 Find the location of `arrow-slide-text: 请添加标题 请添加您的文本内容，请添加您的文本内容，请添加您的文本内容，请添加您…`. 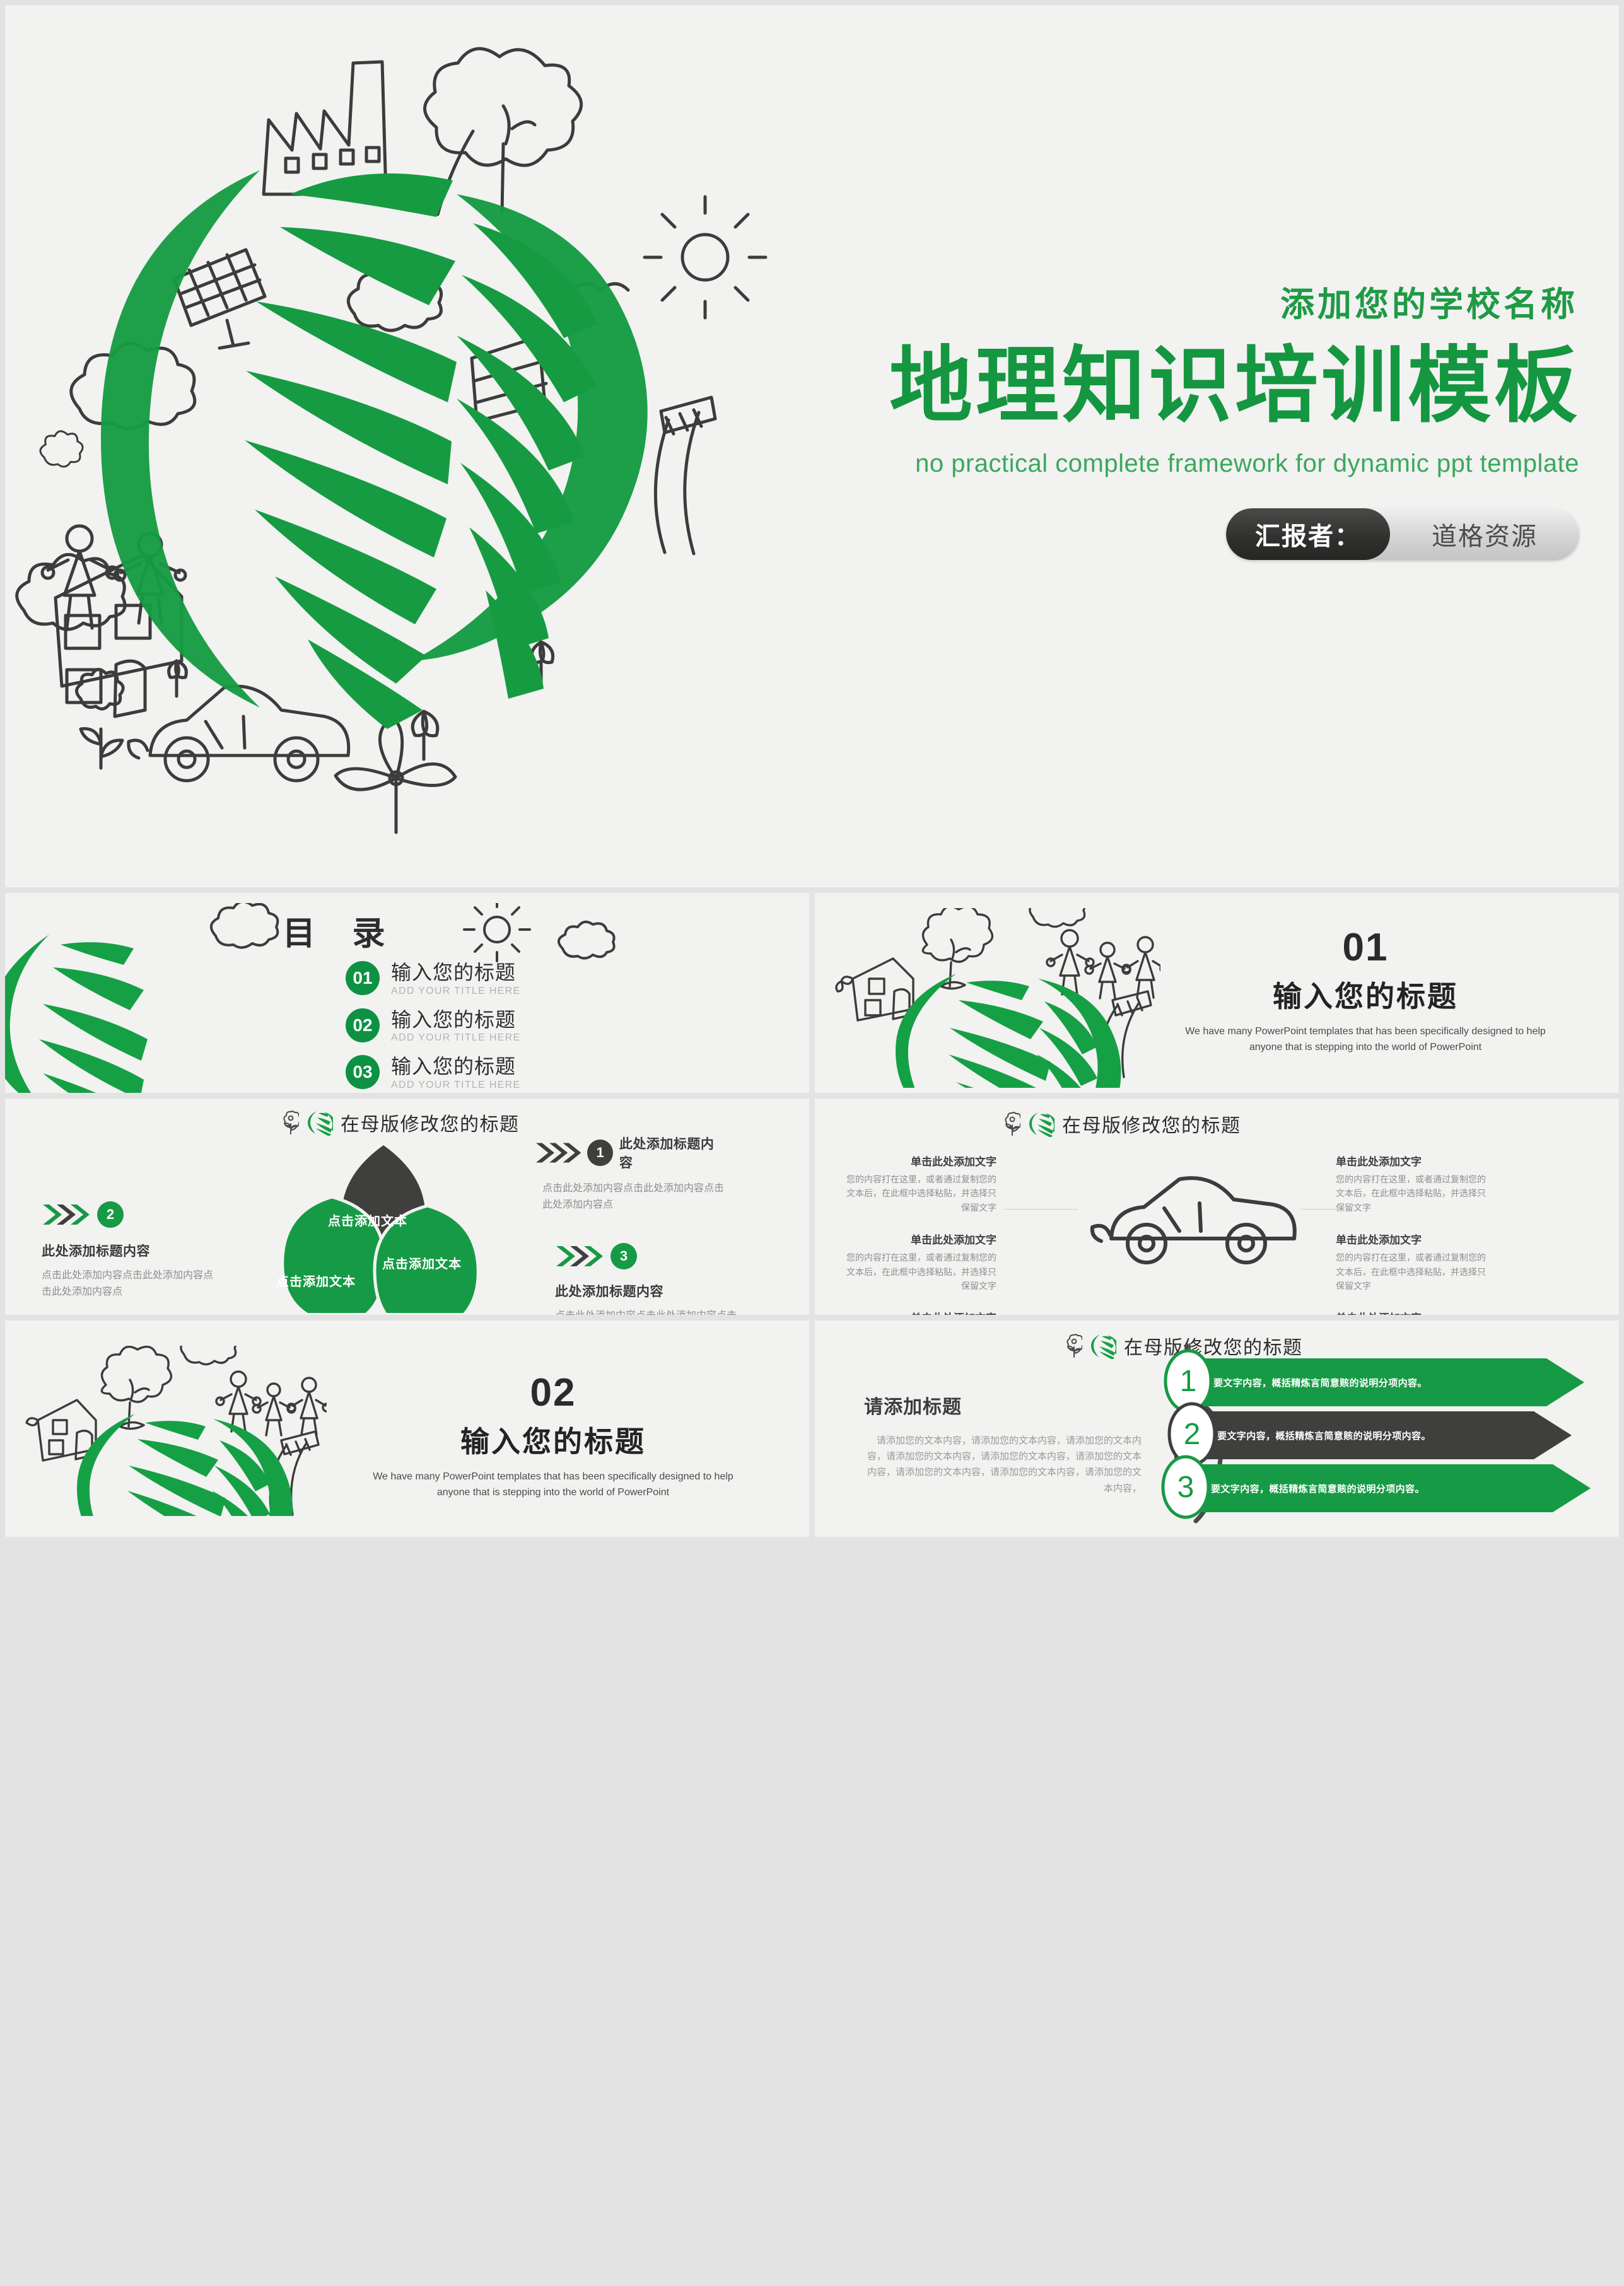

arrow-slide-text: 请添加标题 请添加您的文本内容，请添加您的文本内容，请添加您的文本内容，请添加您… is located at coordinates (1003, 1443).